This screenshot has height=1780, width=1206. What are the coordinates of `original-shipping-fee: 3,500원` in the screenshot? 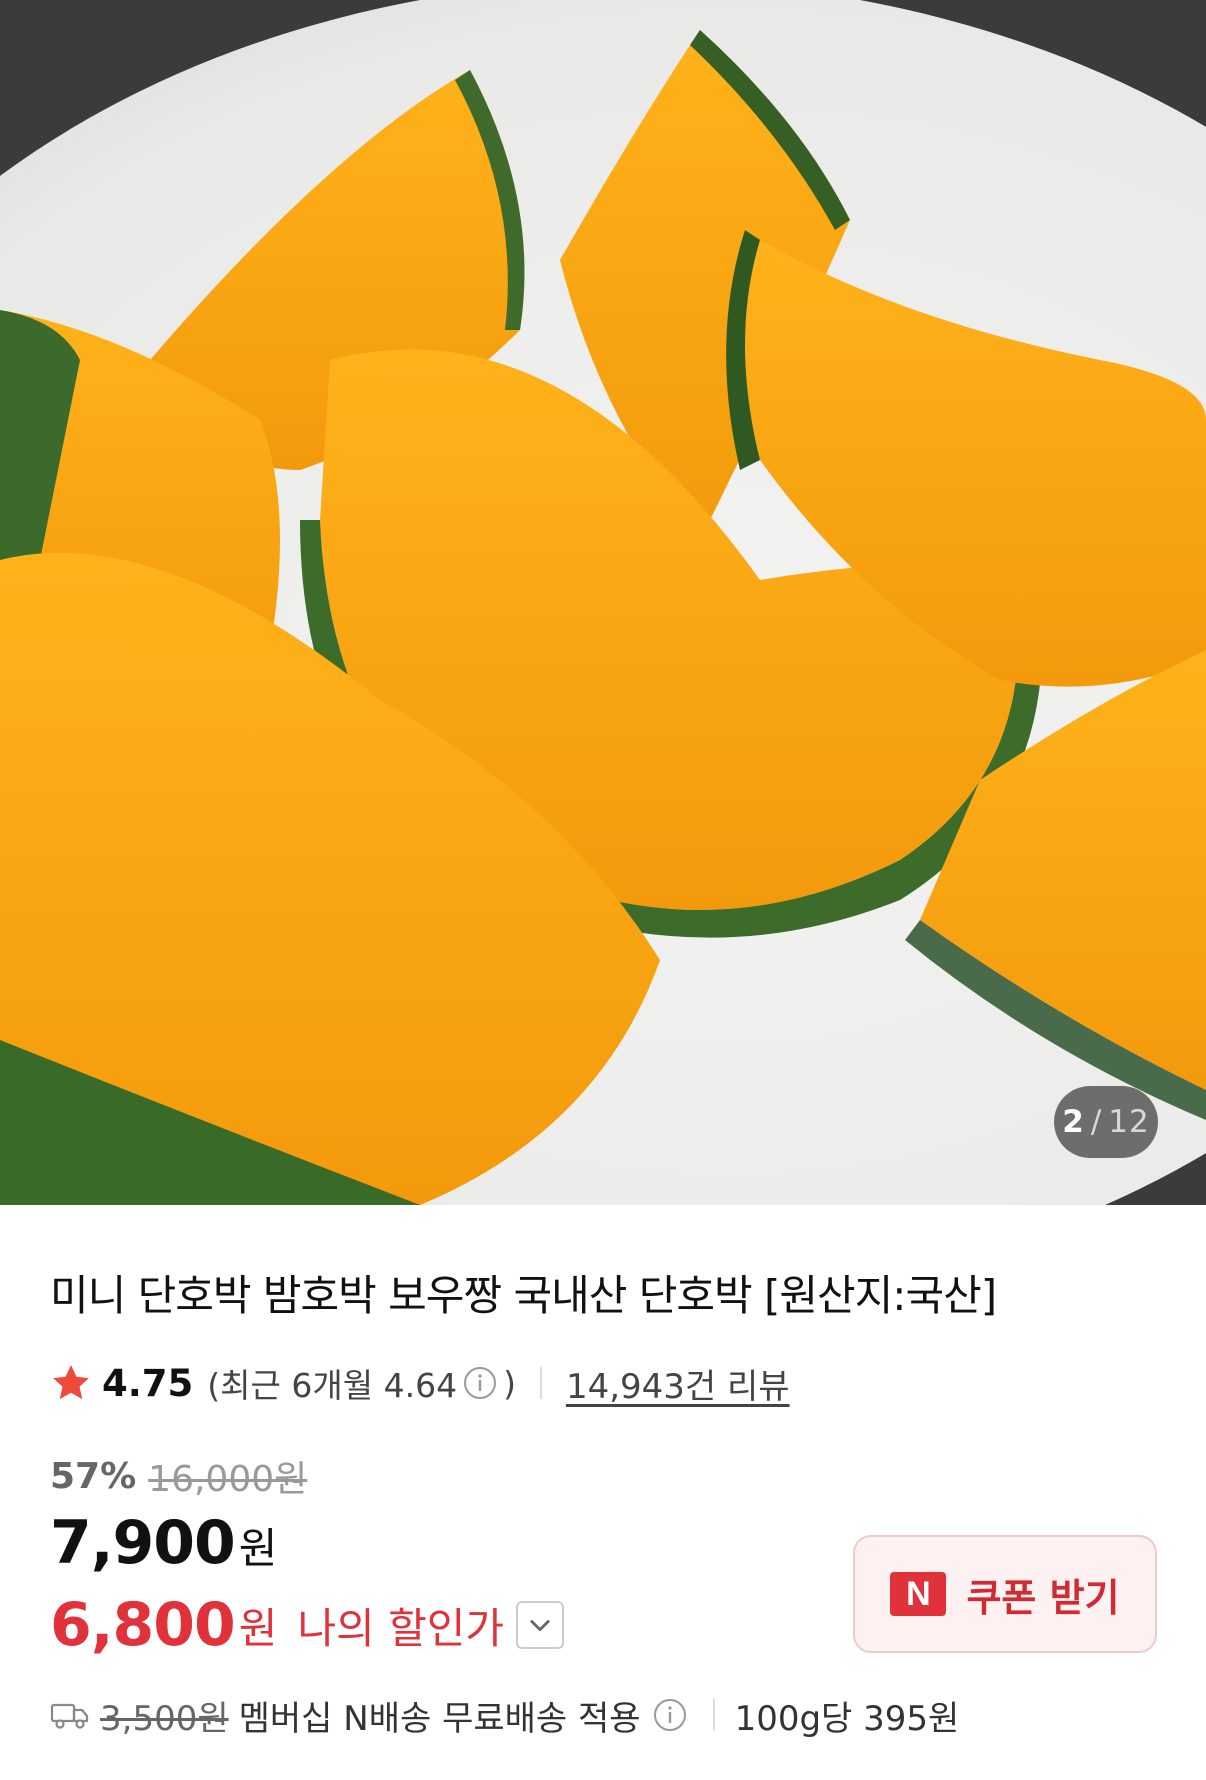 It's located at (164, 1718).